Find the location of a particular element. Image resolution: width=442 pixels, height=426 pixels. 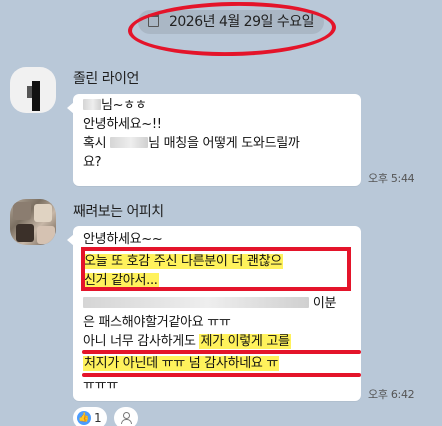

highlighted-text: 오늘 또 호감 주신 다른분이 더 괜찮으 is located at coordinates (183, 261).